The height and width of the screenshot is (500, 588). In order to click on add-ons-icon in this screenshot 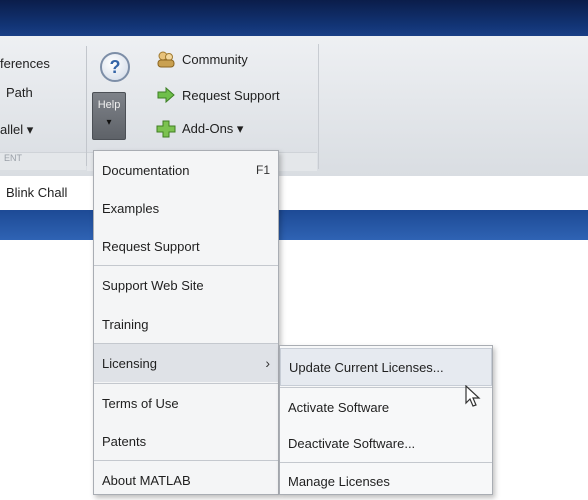, I will do `click(166, 129)`.